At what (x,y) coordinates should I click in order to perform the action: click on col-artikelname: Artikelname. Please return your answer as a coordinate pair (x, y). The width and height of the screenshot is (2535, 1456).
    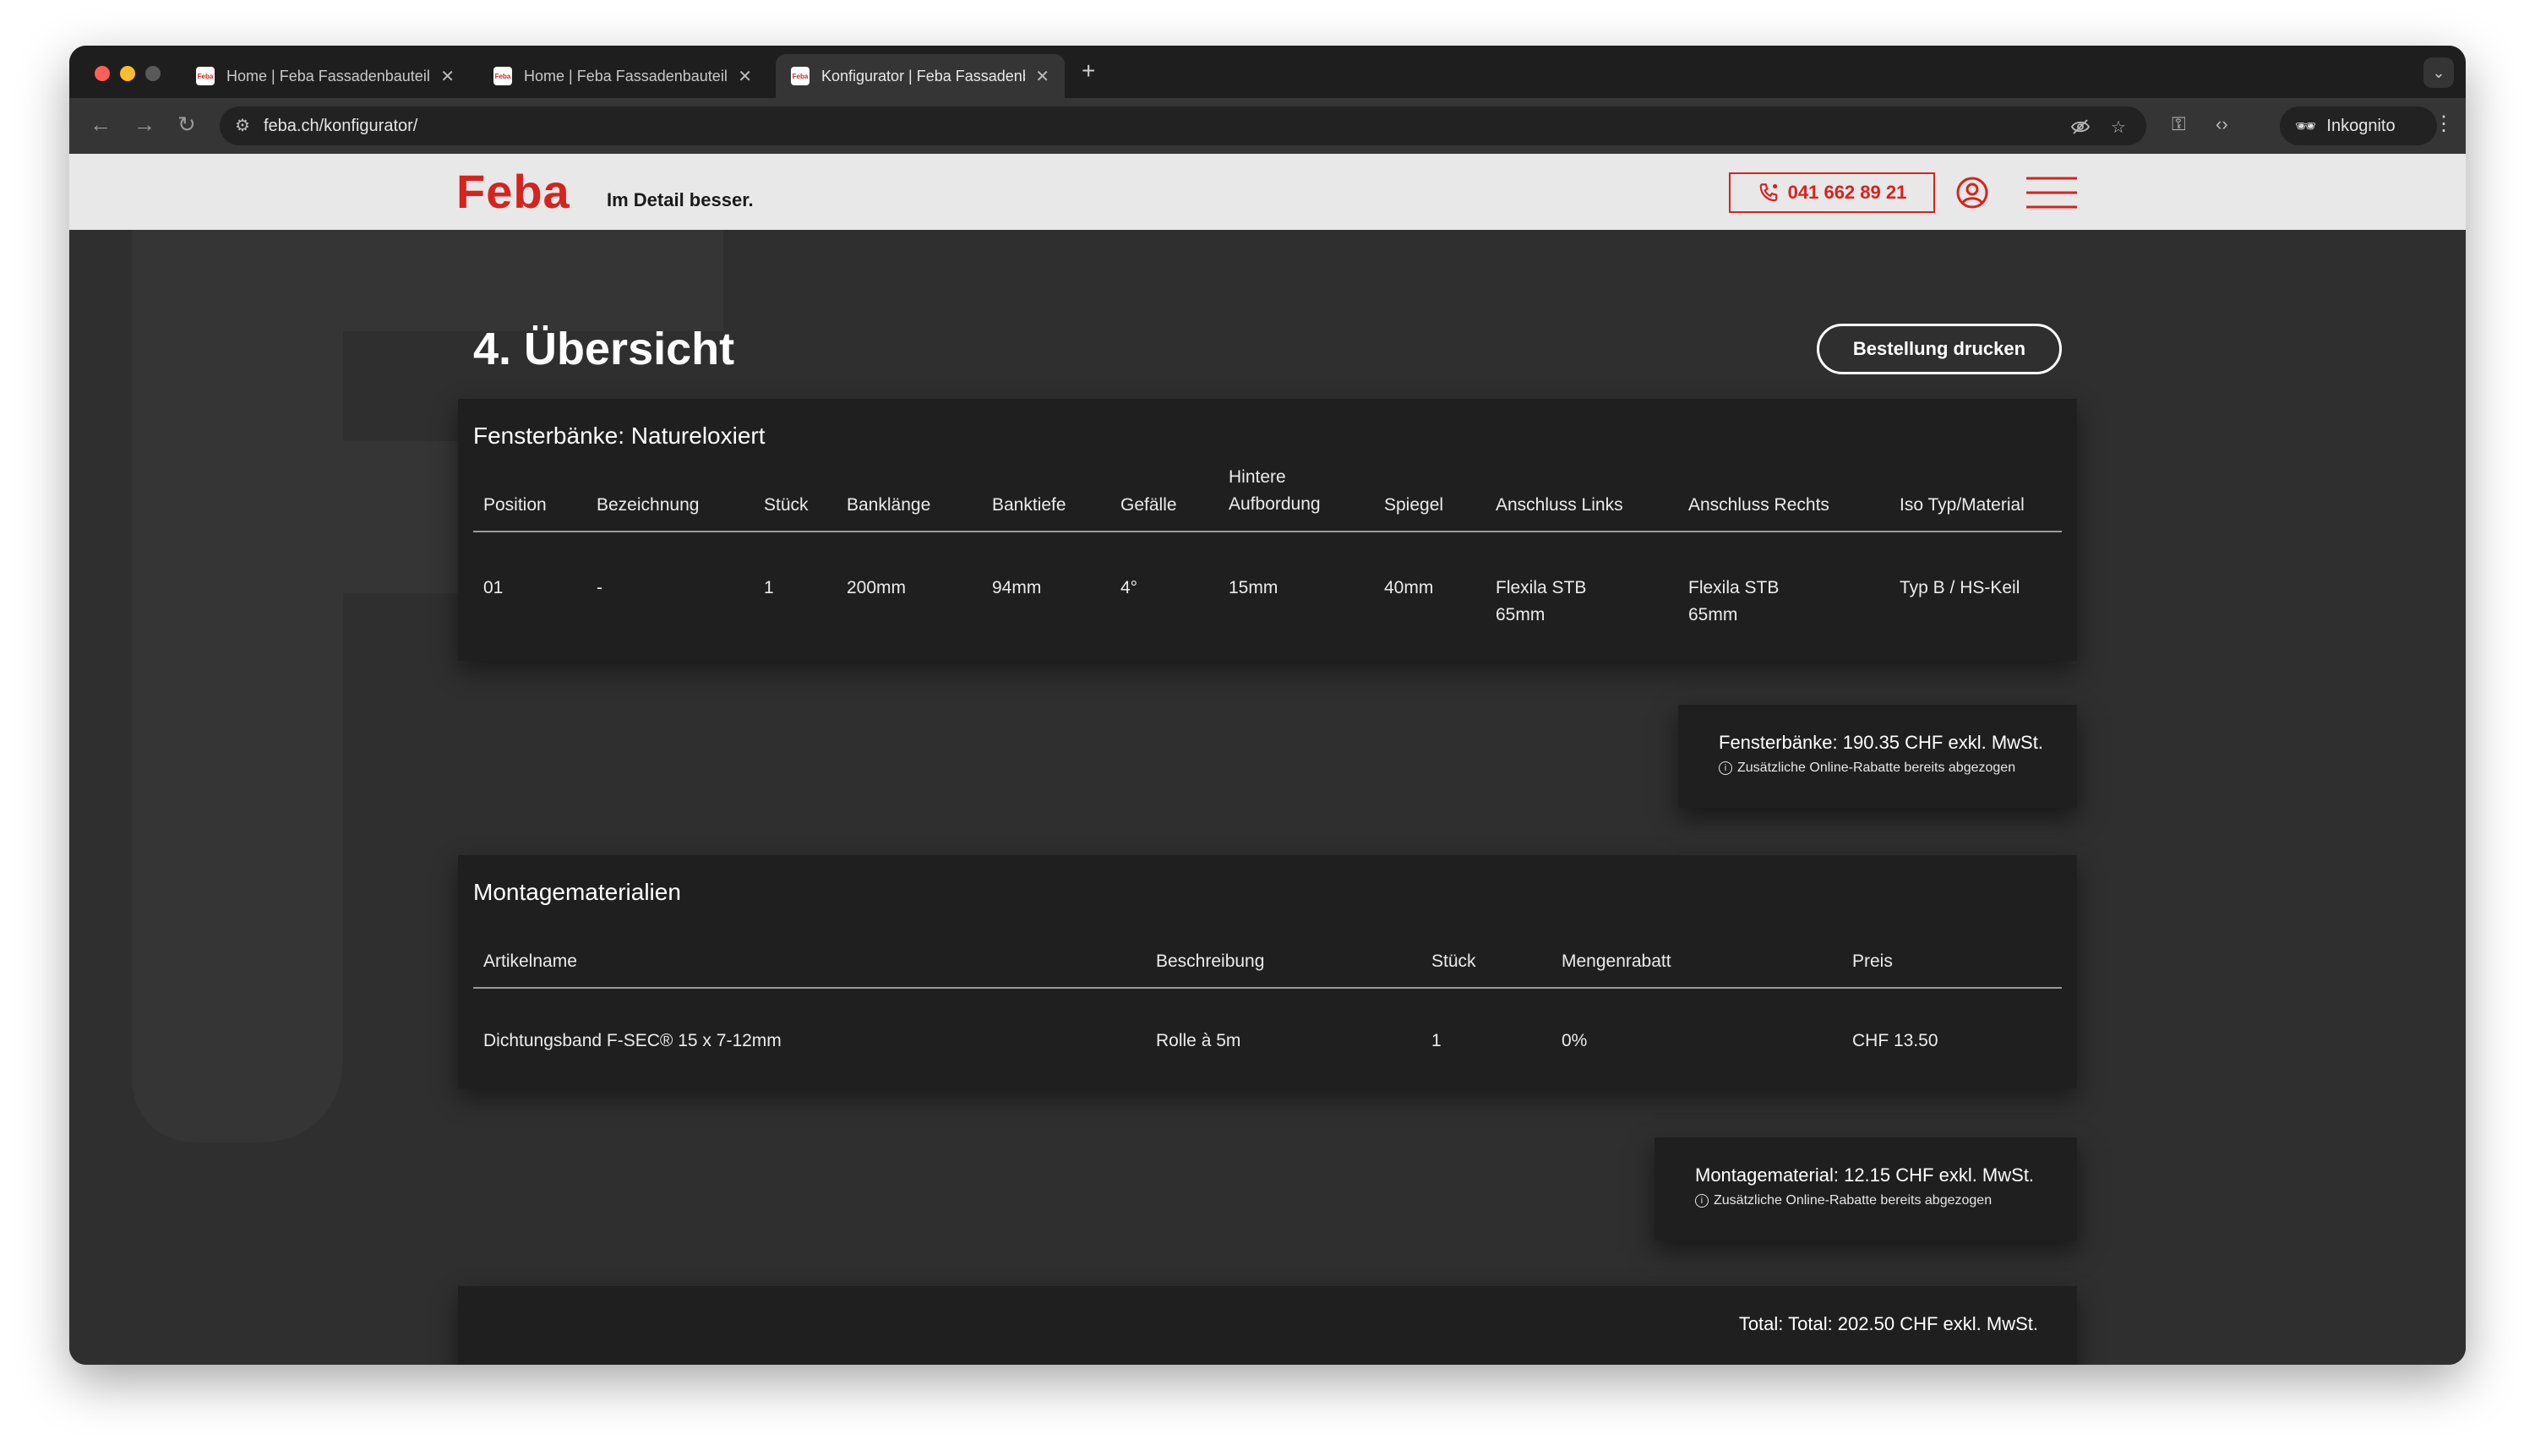
    Looking at the image, I should click on (530, 961).